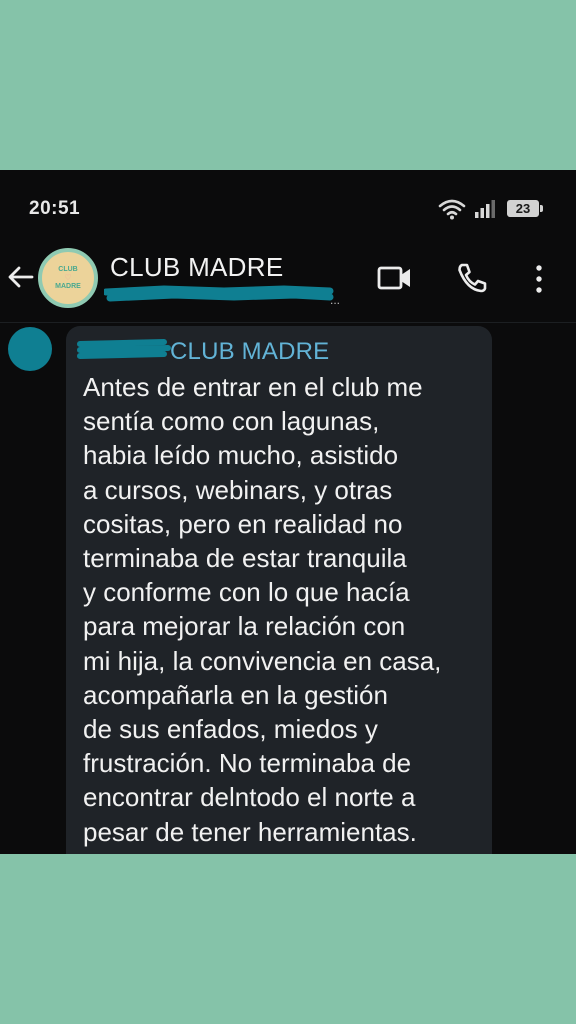  What do you see at coordinates (196, 267) in the screenshot?
I see `group-title: CLUB MADRE` at bounding box center [196, 267].